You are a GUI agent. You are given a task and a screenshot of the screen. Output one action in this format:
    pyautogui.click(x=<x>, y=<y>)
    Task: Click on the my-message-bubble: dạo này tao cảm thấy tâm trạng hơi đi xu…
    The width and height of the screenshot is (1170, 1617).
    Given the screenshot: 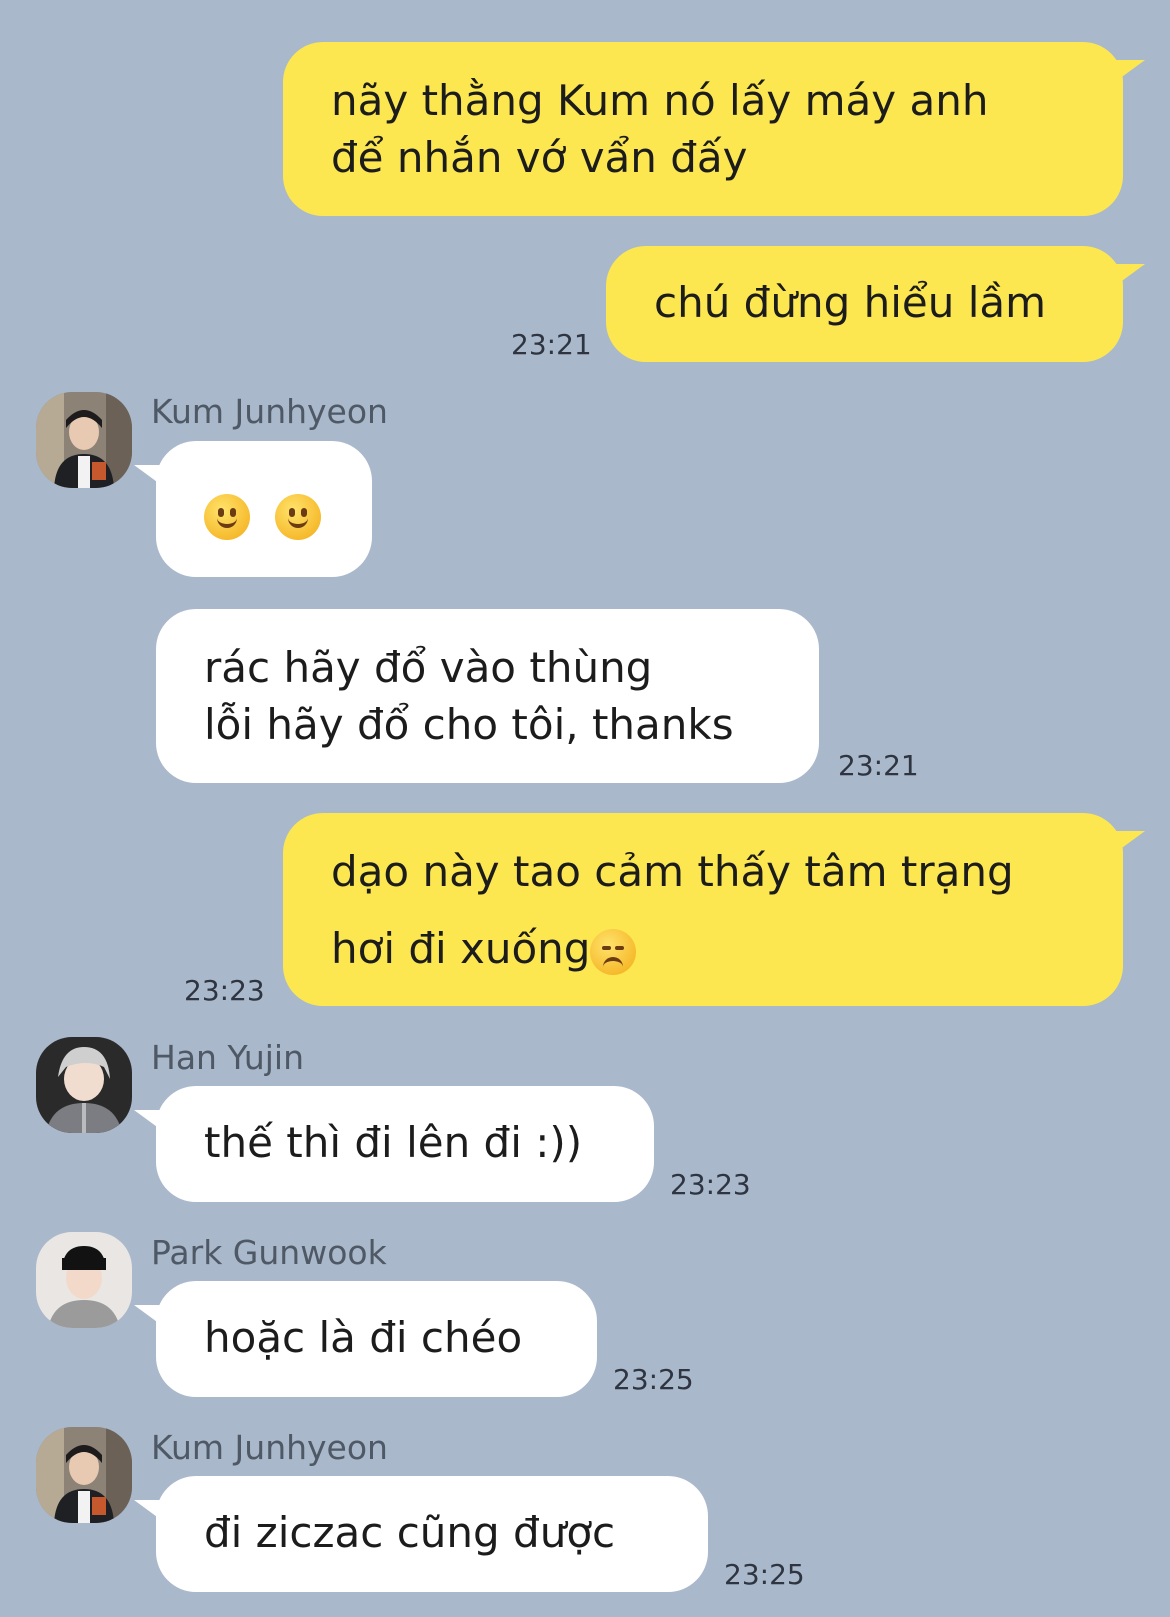 What is the action you would take?
    pyautogui.click(x=714, y=909)
    